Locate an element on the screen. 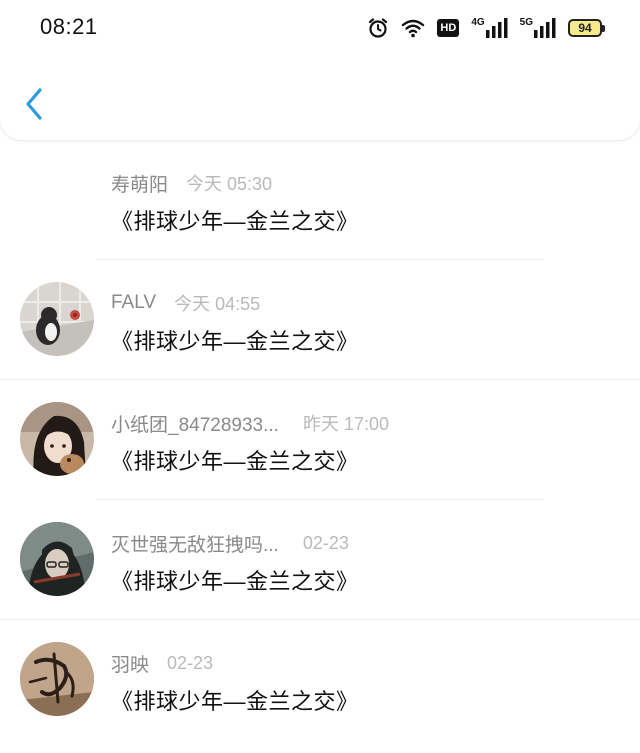 The height and width of the screenshot is (753, 640). commenter-name: 寿萌阳 is located at coordinates (139, 183).